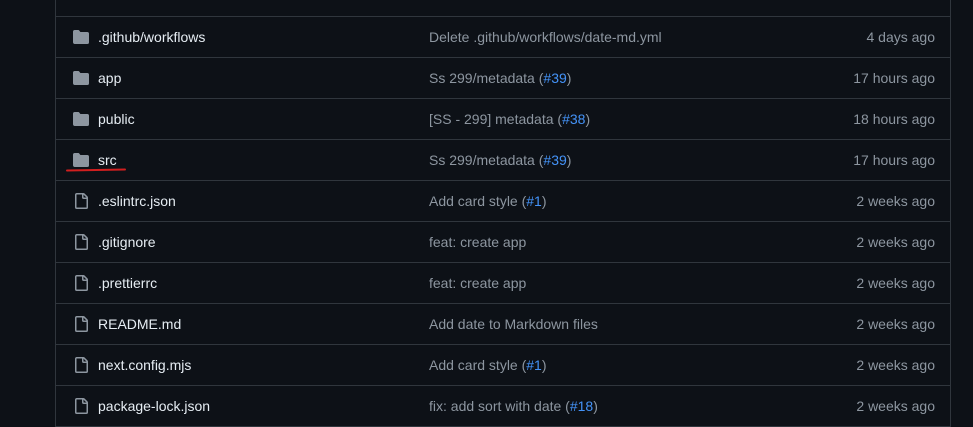  What do you see at coordinates (137, 201) in the screenshot?
I see `file-name-link: .eslintrc.json` at bounding box center [137, 201].